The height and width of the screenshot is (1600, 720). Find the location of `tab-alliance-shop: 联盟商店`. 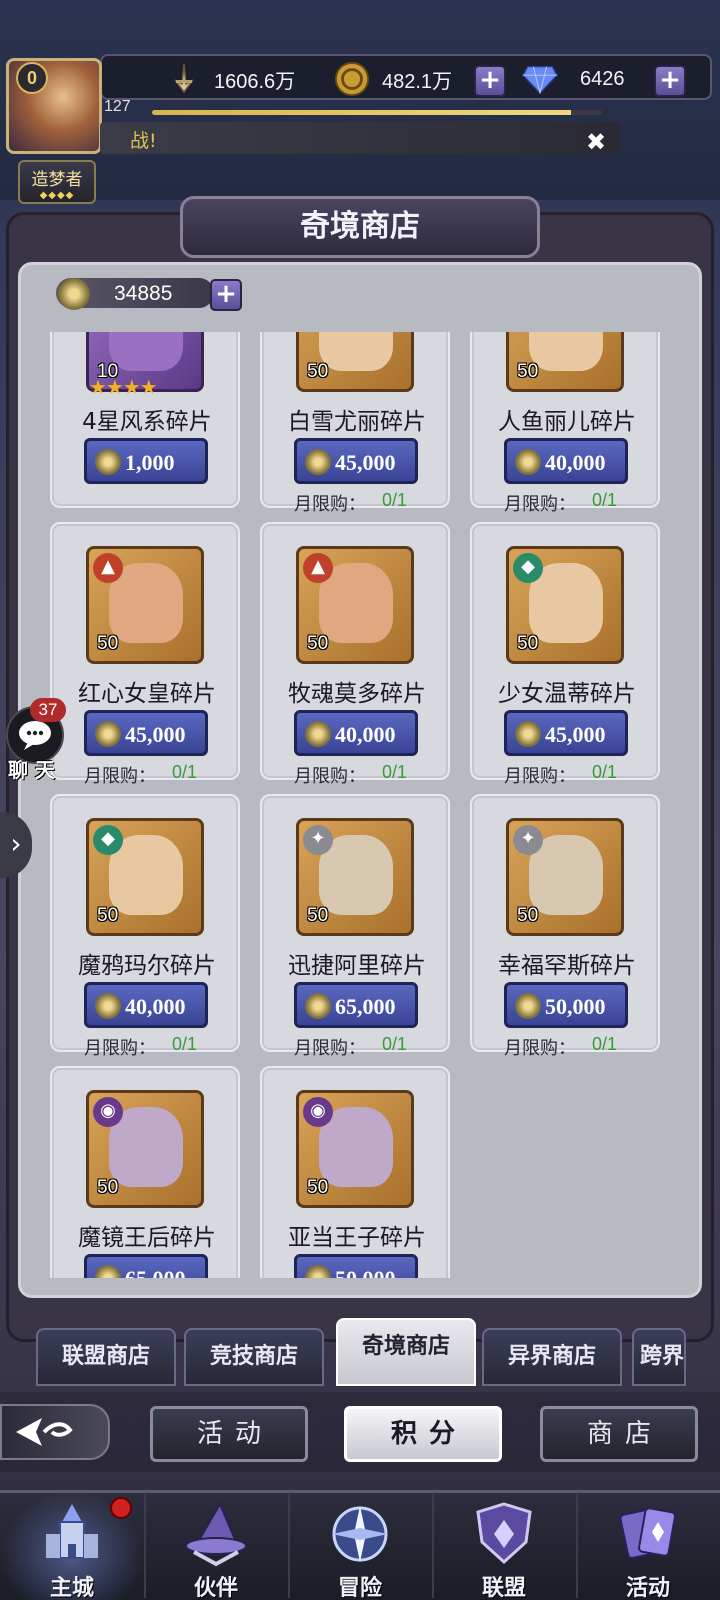

tab-alliance-shop: 联盟商店 is located at coordinates (106, 1357).